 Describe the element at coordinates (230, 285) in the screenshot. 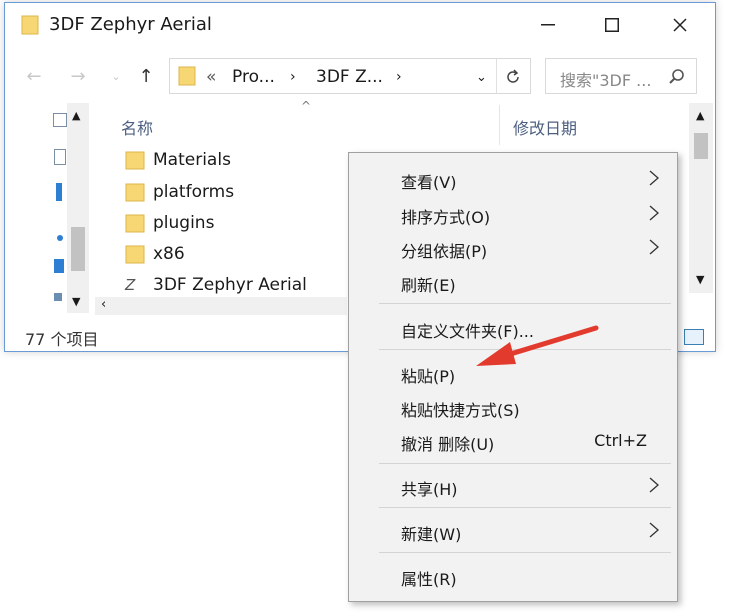

I see `file-name: 3DF Zephyr Aerial` at that location.